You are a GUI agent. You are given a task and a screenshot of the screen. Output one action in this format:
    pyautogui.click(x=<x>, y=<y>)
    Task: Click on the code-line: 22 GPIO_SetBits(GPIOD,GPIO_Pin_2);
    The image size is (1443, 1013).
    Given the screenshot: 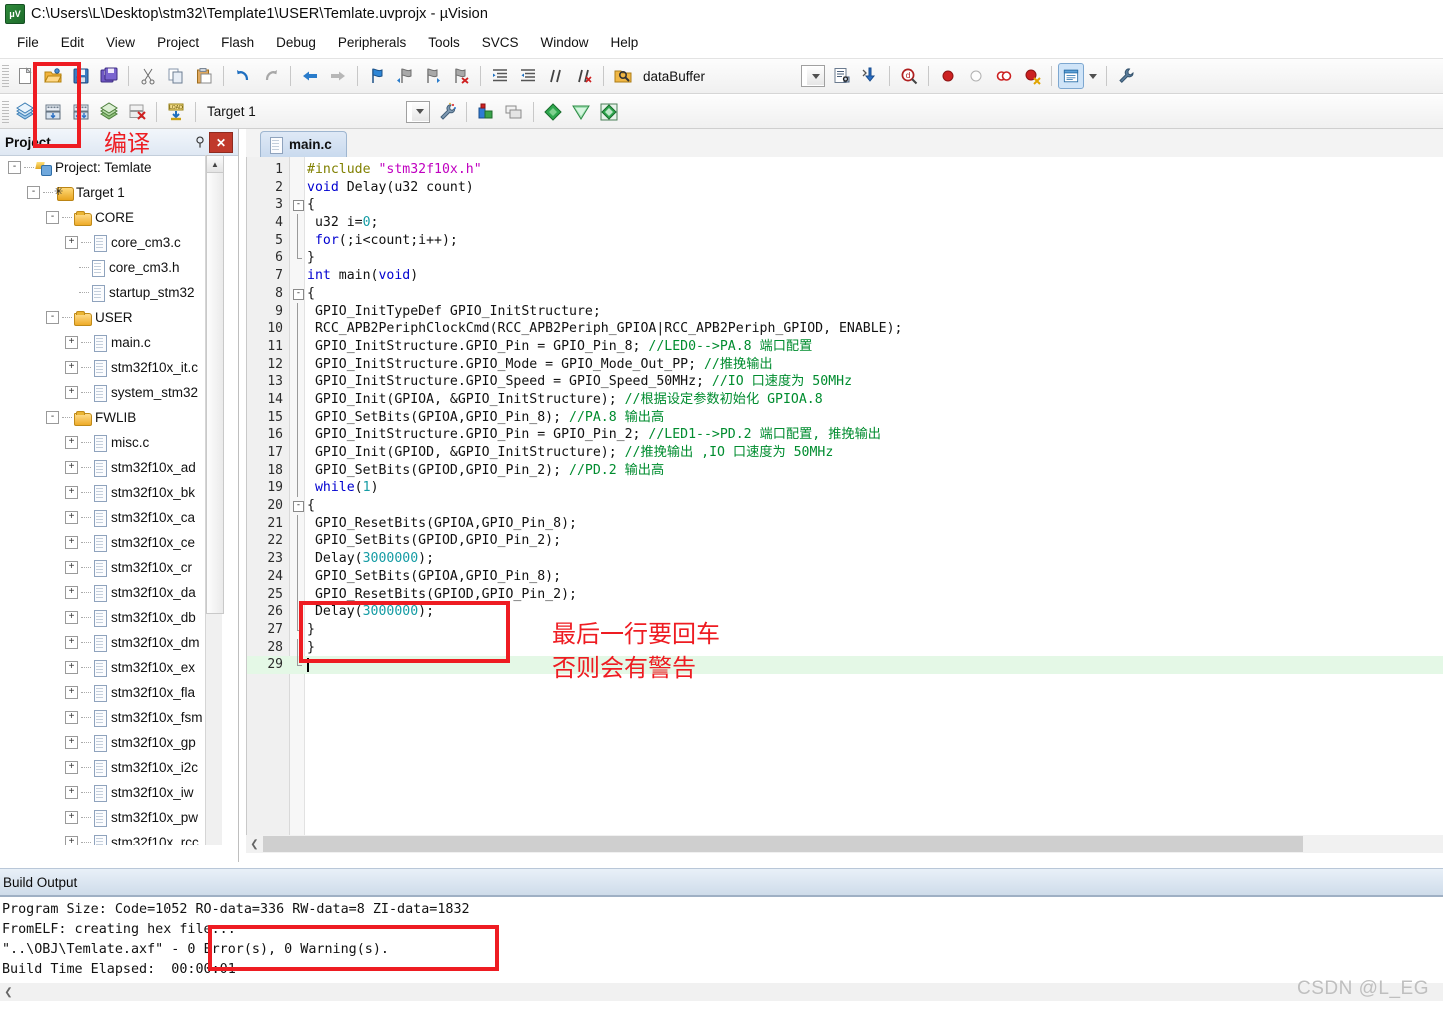 What is the action you would take?
    pyautogui.click(x=845, y=541)
    